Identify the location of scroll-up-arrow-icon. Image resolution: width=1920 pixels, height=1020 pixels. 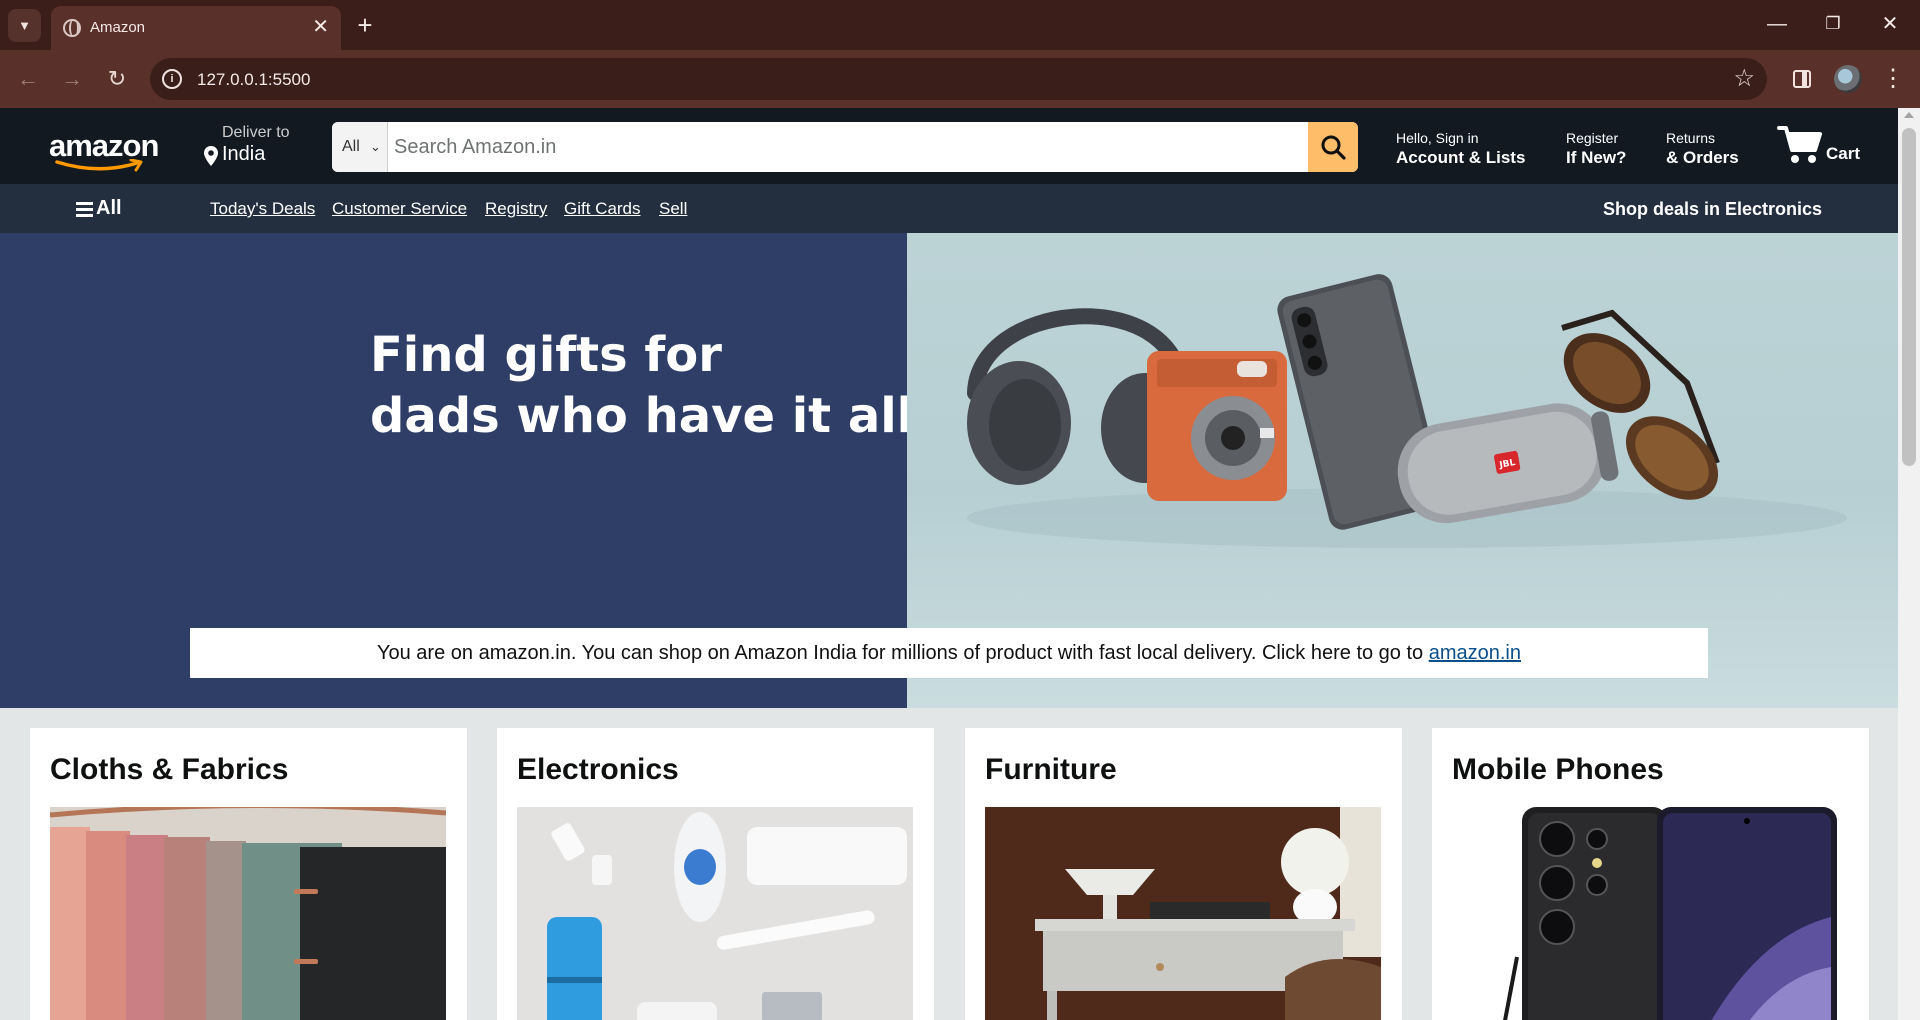
(1909, 115).